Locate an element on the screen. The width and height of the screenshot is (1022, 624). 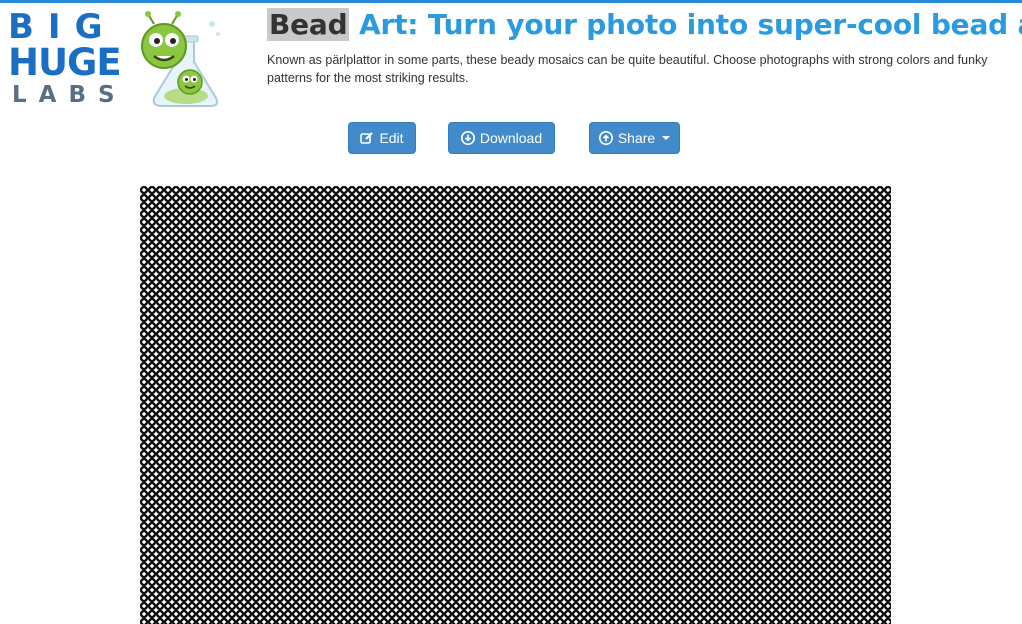
download-button: Download is located at coordinates (501, 138).